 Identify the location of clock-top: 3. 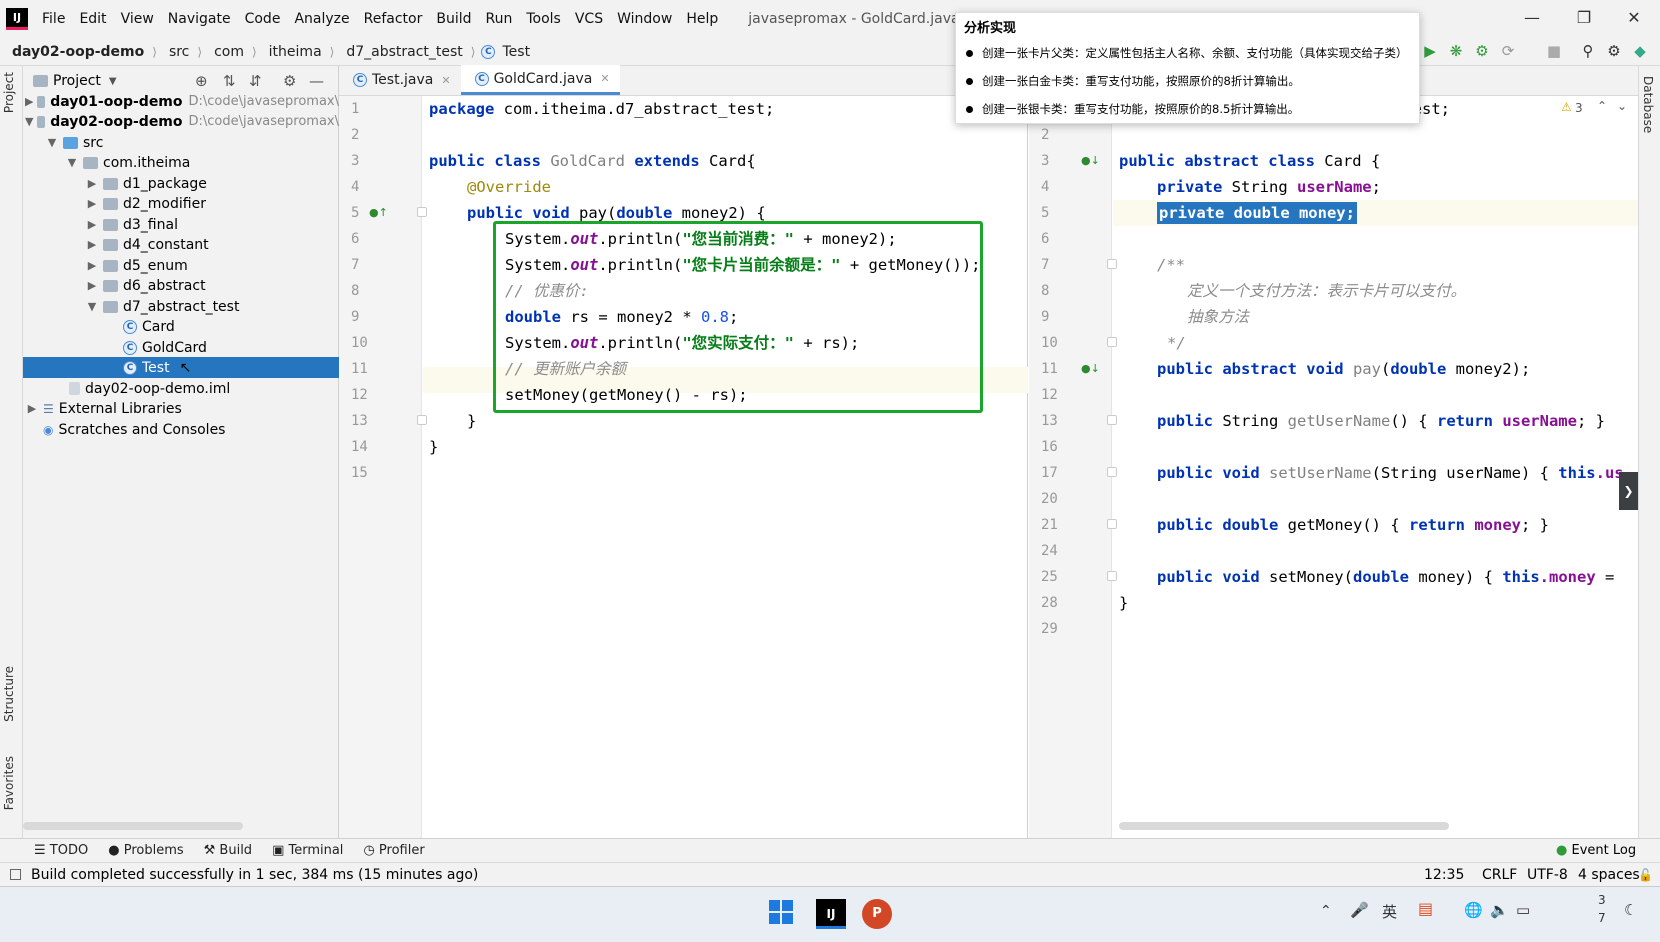
(1602, 900).